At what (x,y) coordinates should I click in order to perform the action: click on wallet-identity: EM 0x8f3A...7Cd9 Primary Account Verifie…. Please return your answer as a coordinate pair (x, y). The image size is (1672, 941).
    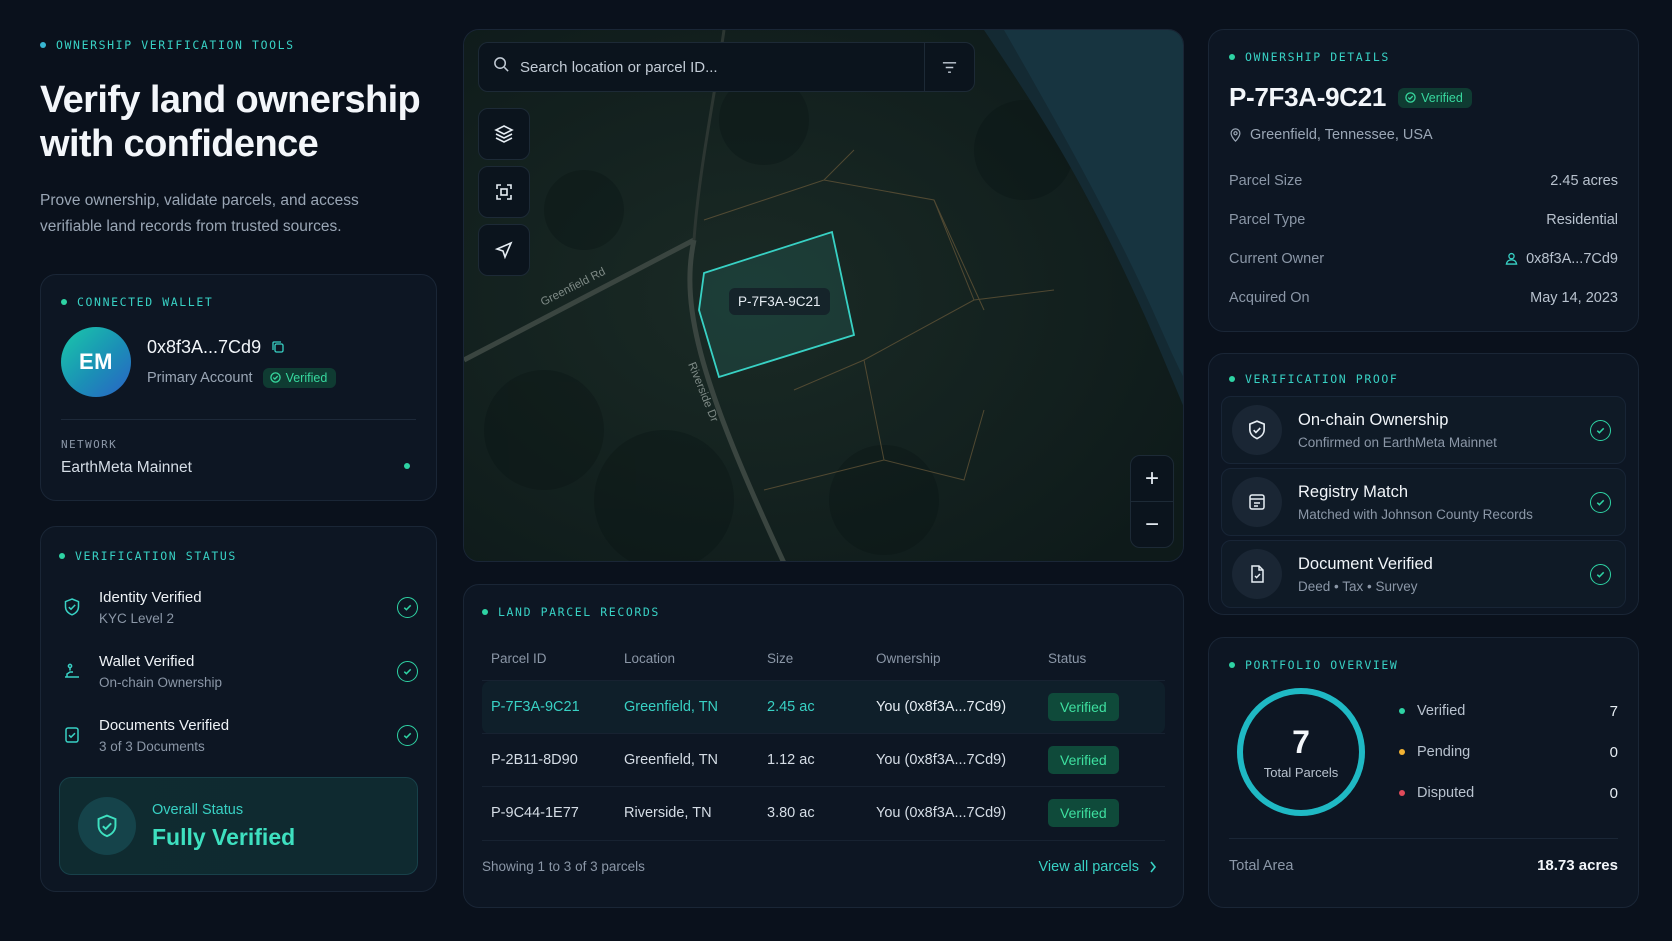
    Looking at the image, I should click on (238, 362).